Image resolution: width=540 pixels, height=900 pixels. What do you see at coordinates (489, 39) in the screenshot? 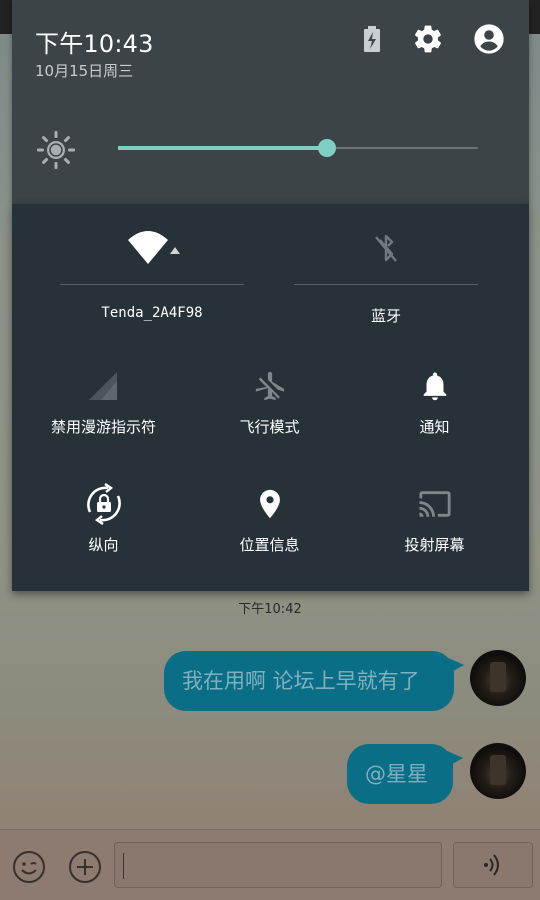
I see `account-icon` at bounding box center [489, 39].